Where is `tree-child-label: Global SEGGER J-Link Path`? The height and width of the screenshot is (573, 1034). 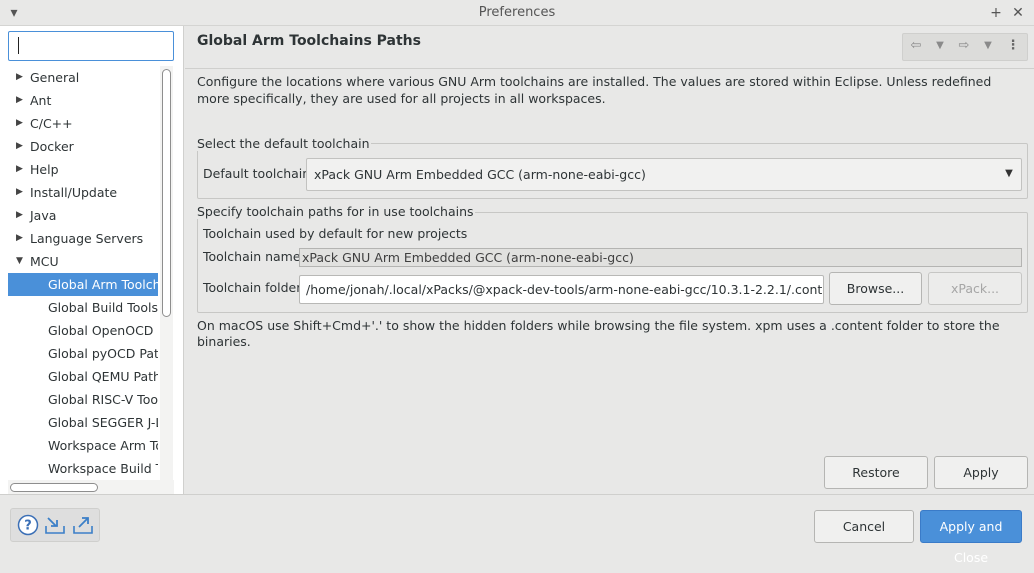
tree-child-label: Global SEGGER J-Link Path is located at coordinates (103, 422).